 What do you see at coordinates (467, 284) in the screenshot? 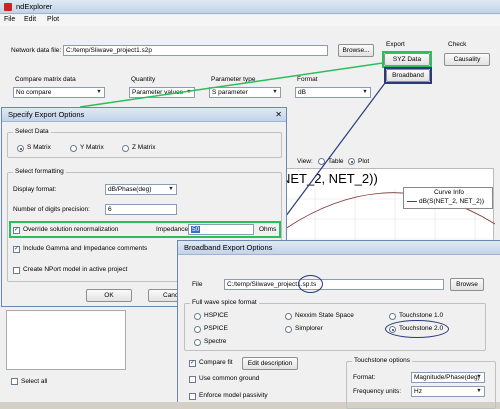
I see `broadband-browse-button: Browse` at bounding box center [467, 284].